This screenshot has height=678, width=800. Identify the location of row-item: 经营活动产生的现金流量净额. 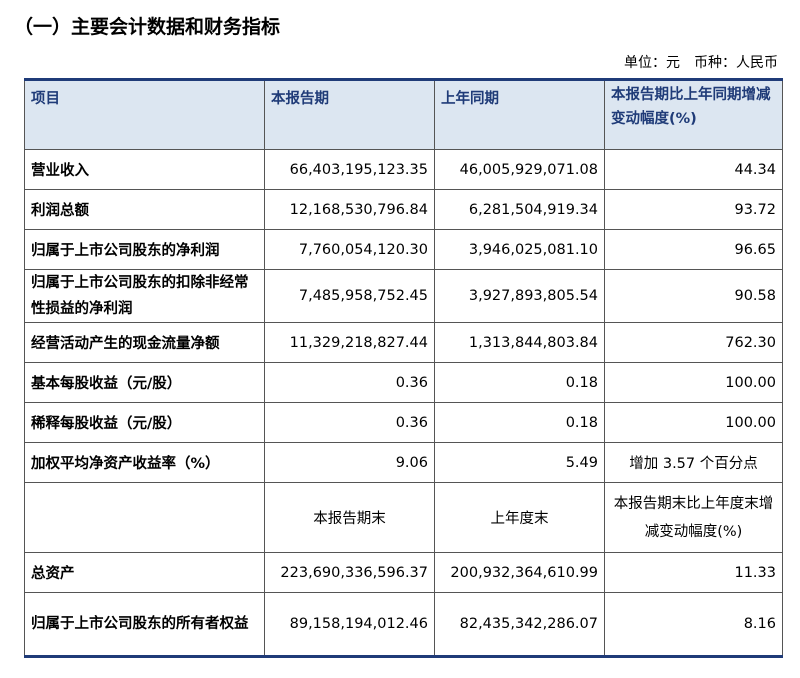
(144, 342).